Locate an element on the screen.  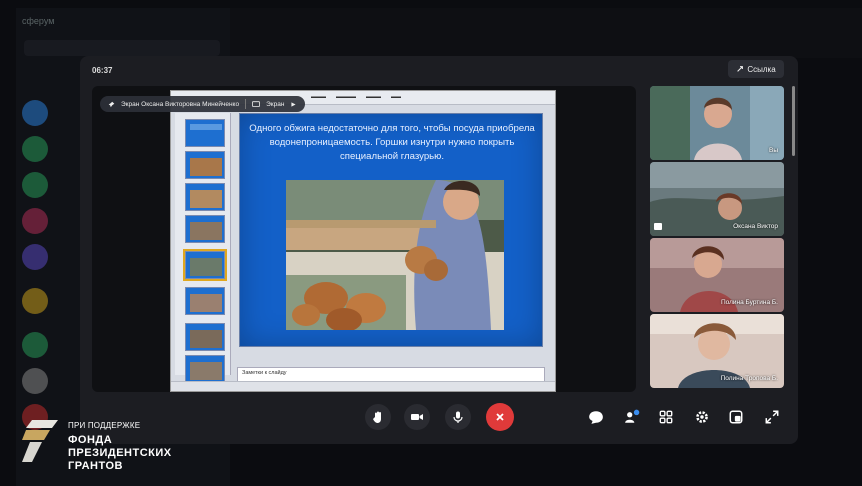
end-call-button is located at coordinates (500, 417).